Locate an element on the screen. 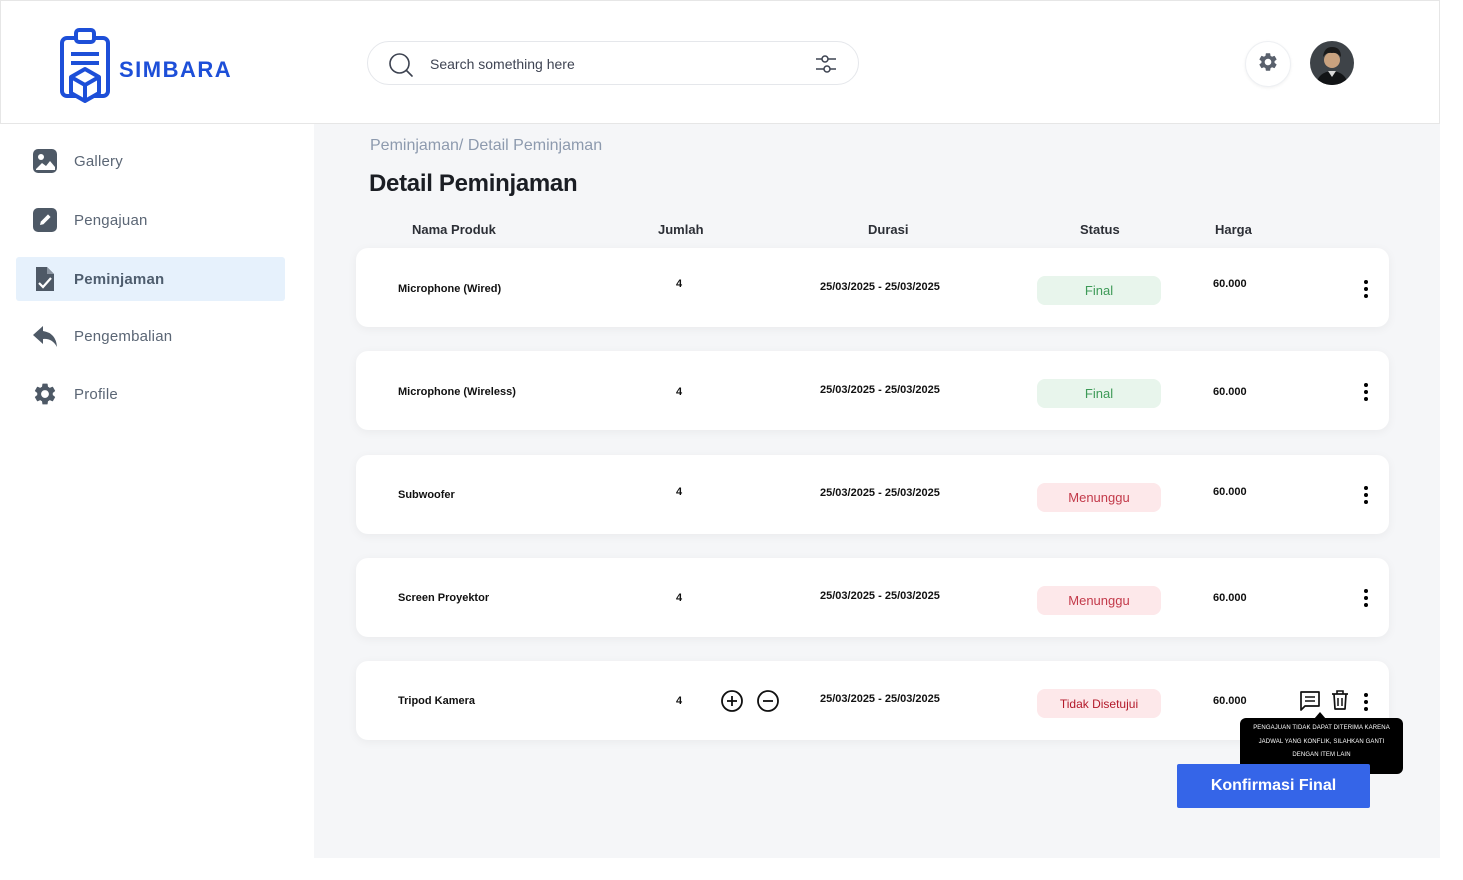 The width and height of the screenshot is (1463, 880). avatar is located at coordinates (1332, 63).